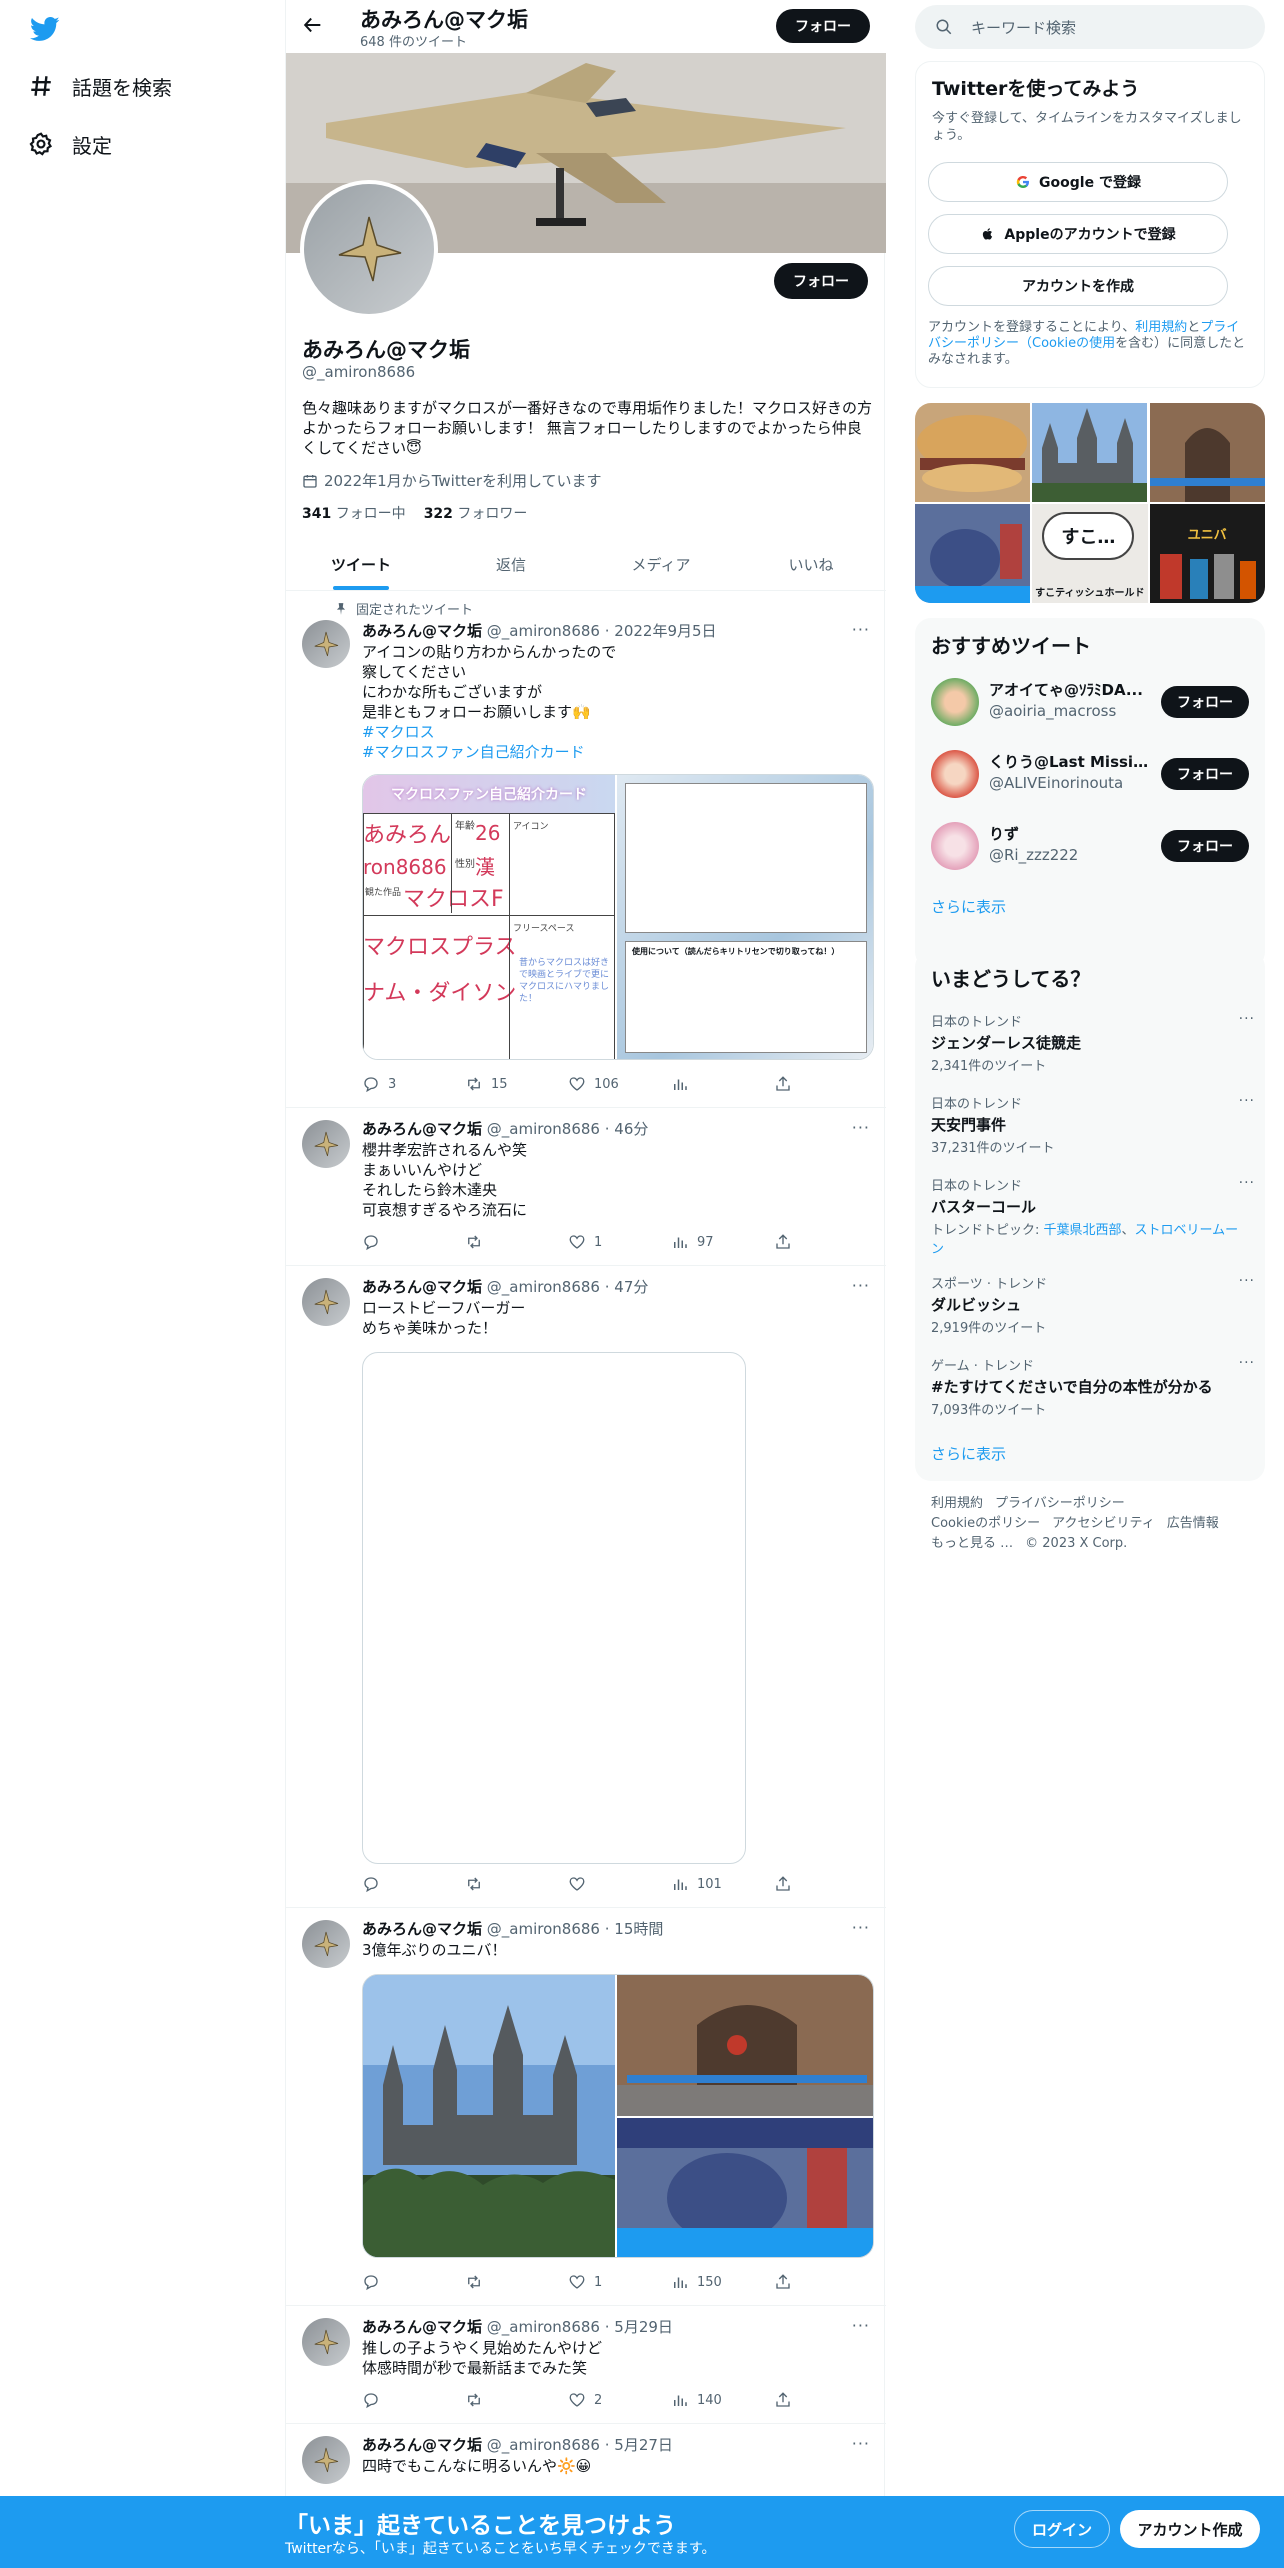  What do you see at coordinates (1023, 27) in the screenshot?
I see `search-input: キーワード検索` at bounding box center [1023, 27].